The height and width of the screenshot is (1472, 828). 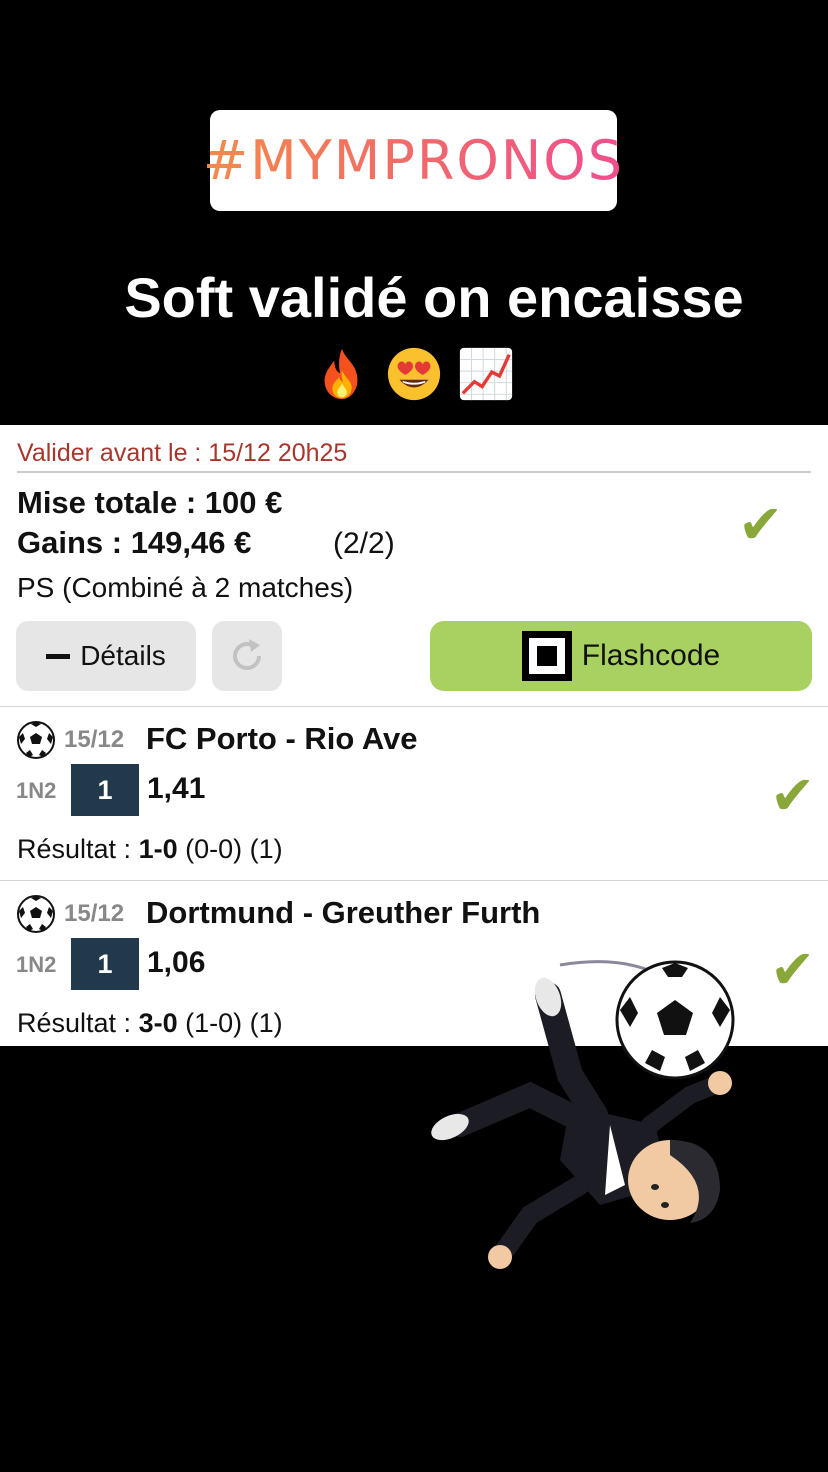 I want to click on total-stake: Mise totale : 100 €, so click(x=150, y=502).